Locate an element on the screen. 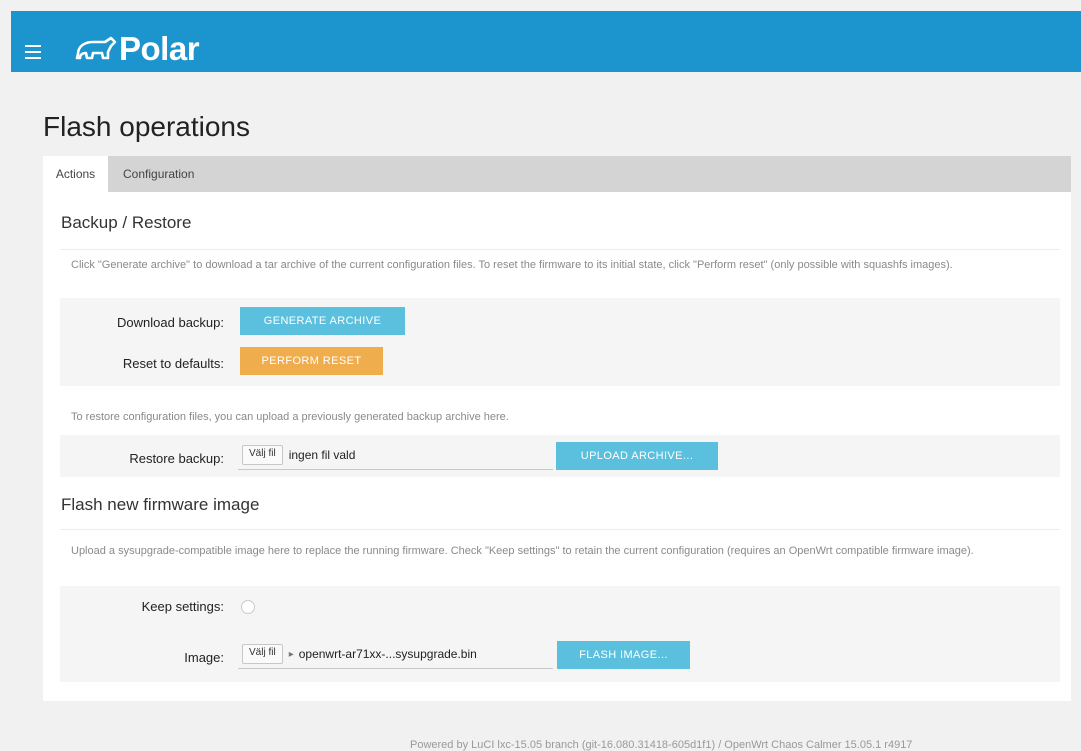 The image size is (1081, 751). tab-configuration: Configuration is located at coordinates (158, 174).